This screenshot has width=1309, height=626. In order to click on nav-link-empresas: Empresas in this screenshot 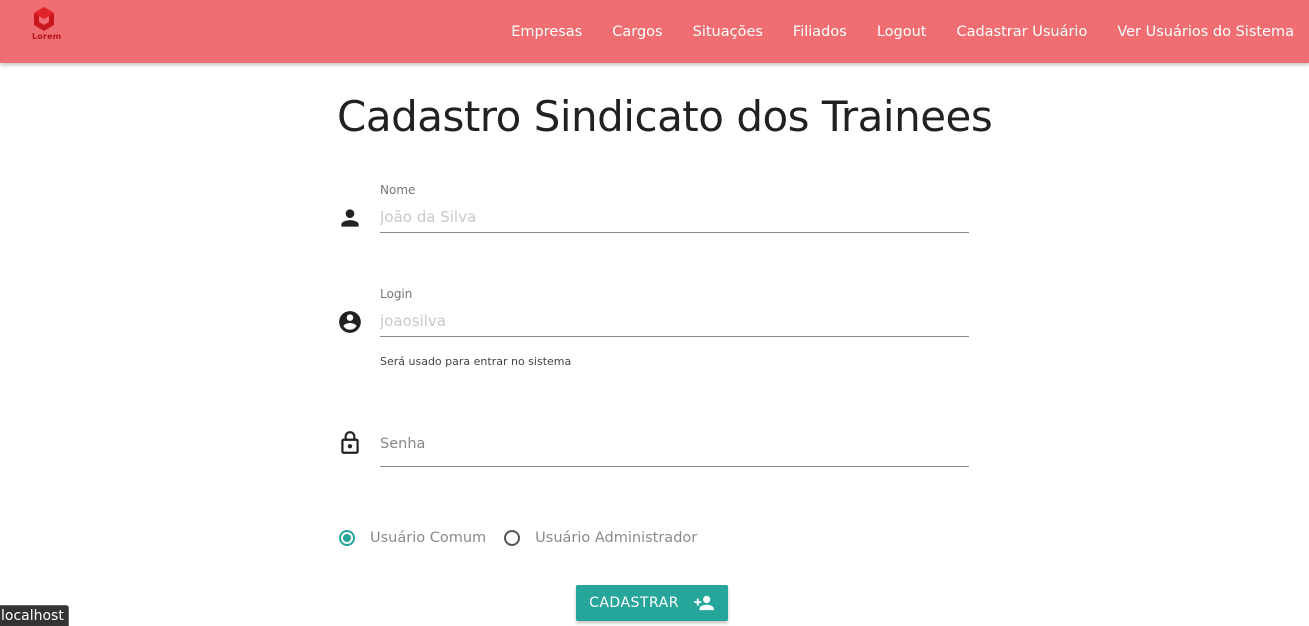, I will do `click(546, 32)`.